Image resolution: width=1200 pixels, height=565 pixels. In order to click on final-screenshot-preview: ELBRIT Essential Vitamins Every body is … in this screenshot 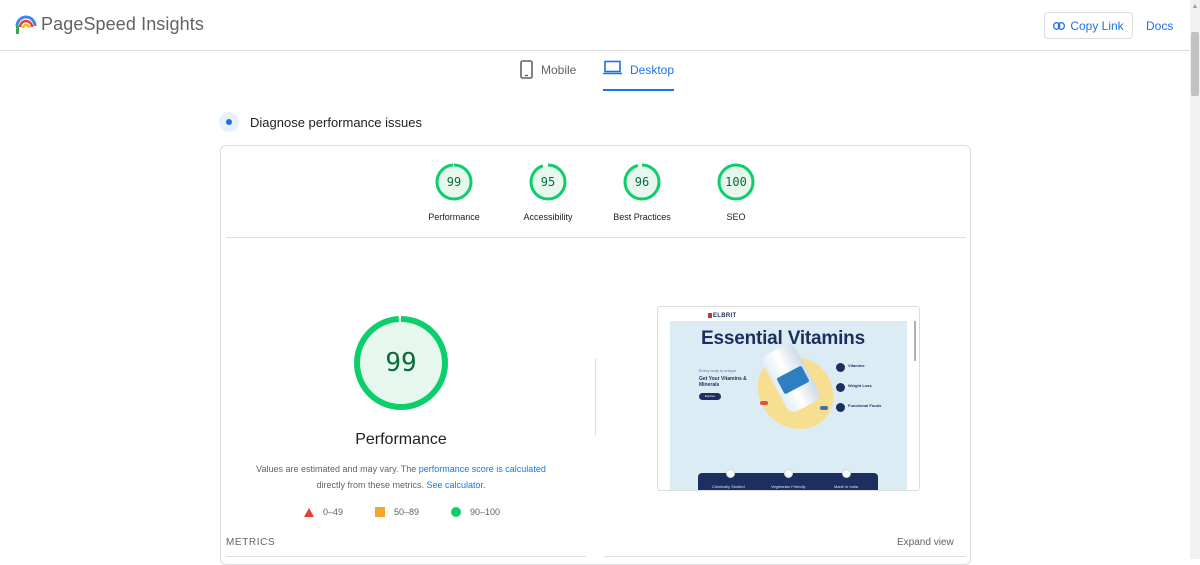, I will do `click(788, 398)`.